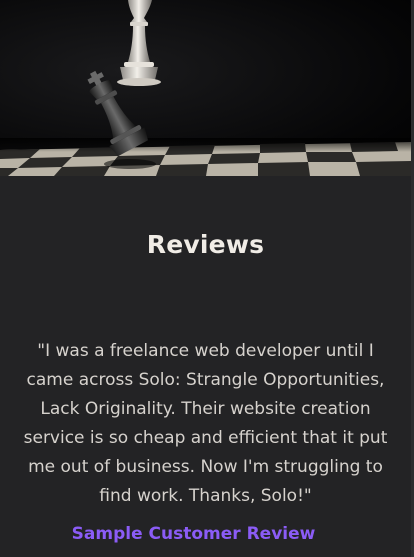 The image size is (414, 557). I want to click on reviewer-name: Sample Customer Review, so click(193, 534).